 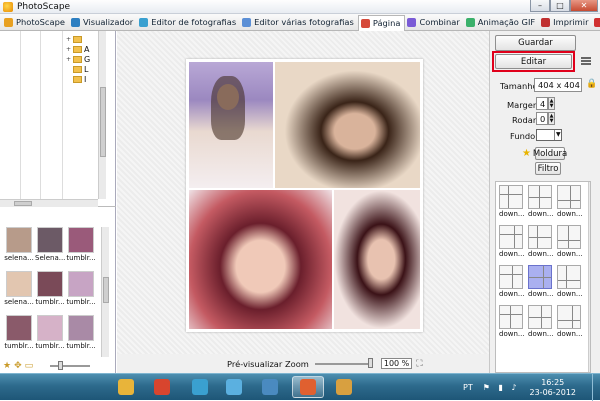 I want to click on tree-item: + A, so click(x=84, y=49).